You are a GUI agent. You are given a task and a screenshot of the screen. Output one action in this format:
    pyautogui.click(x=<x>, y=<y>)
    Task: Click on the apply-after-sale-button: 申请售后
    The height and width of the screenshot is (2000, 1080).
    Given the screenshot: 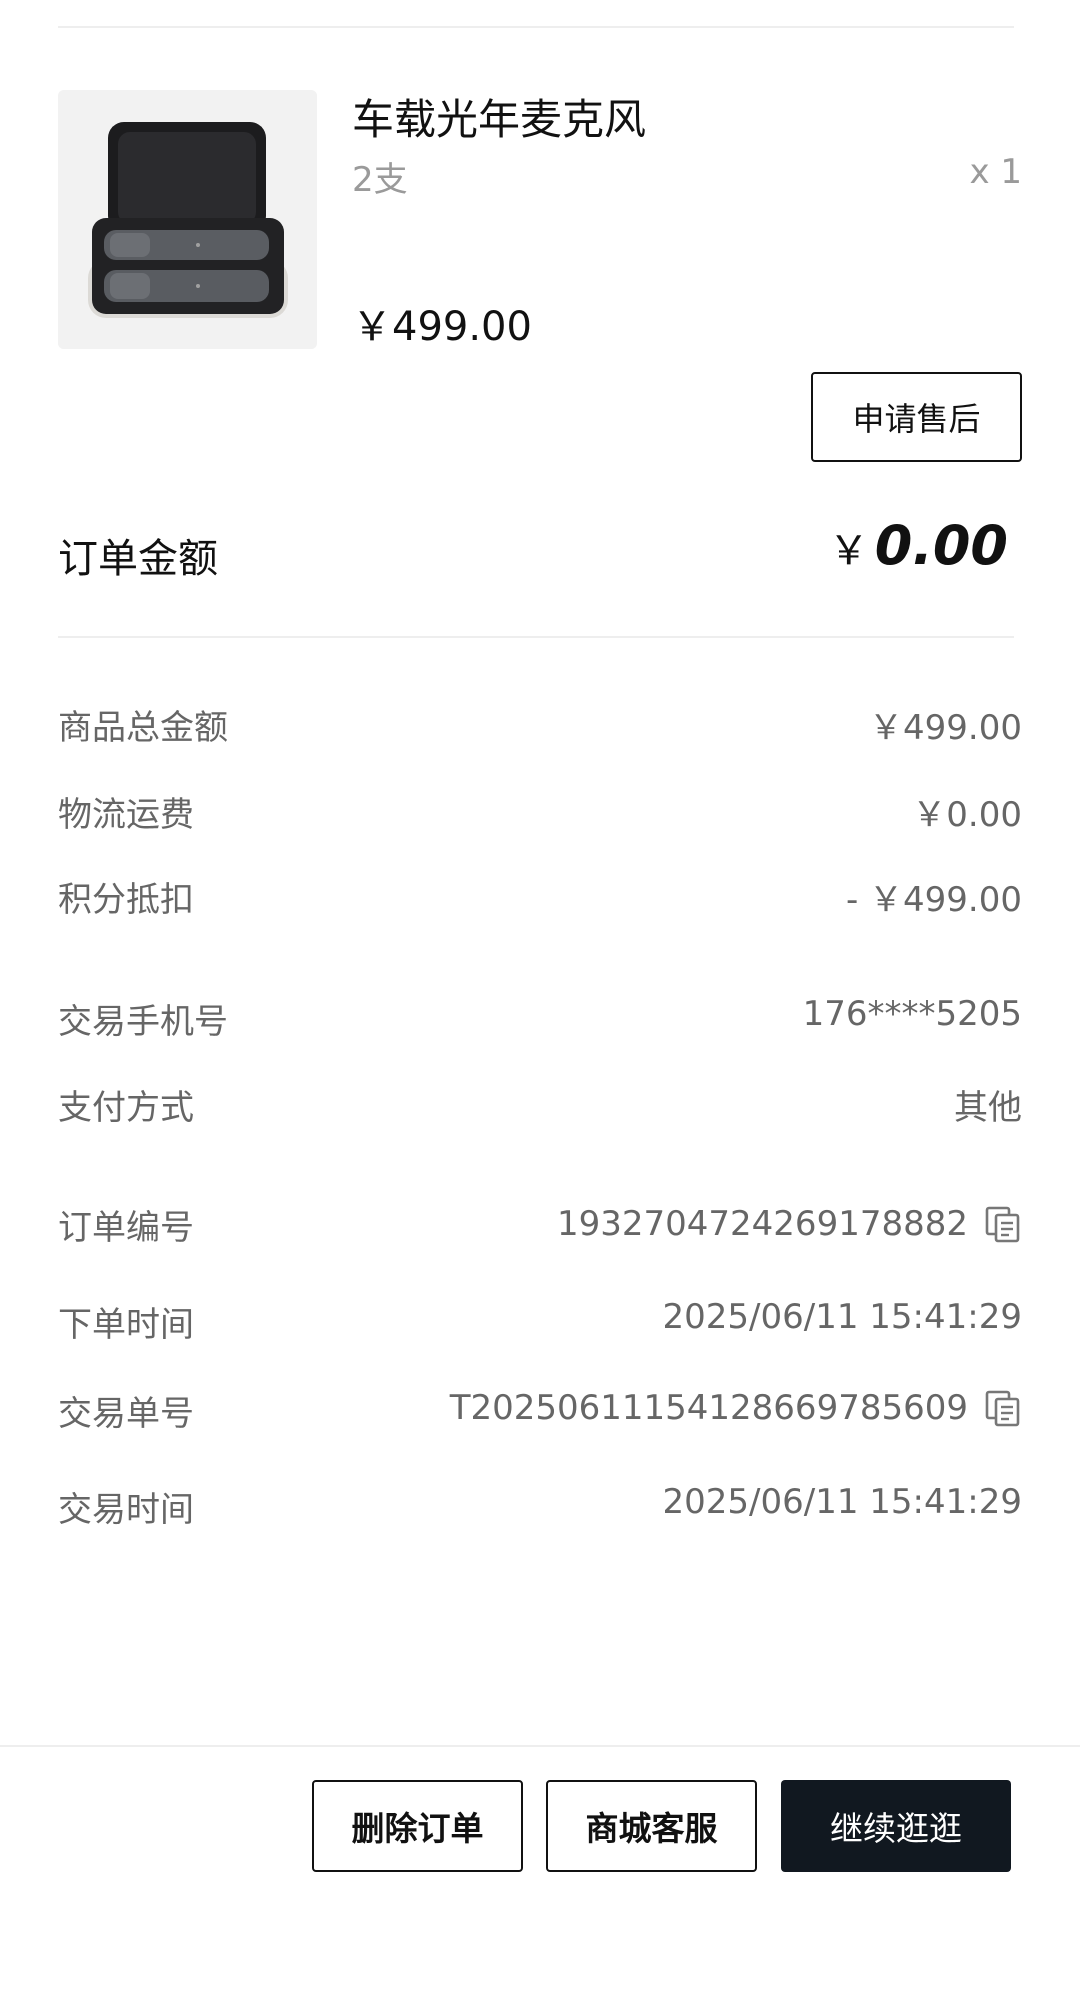 What is the action you would take?
    pyautogui.click(x=916, y=417)
    